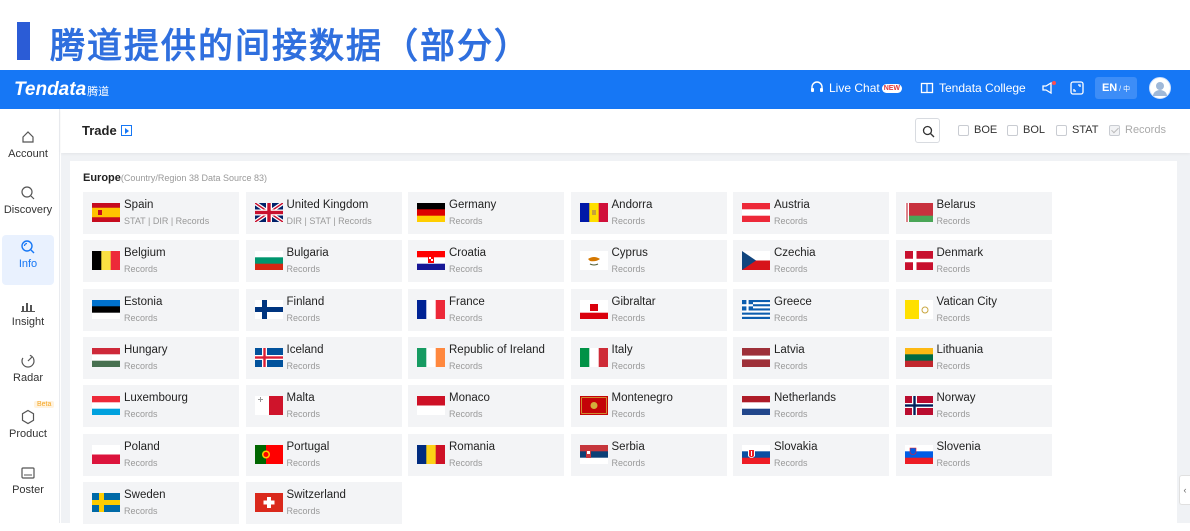 This screenshot has height=531, width=1190. I want to click on country-card-estonia: Estonia Records, so click(161, 309).